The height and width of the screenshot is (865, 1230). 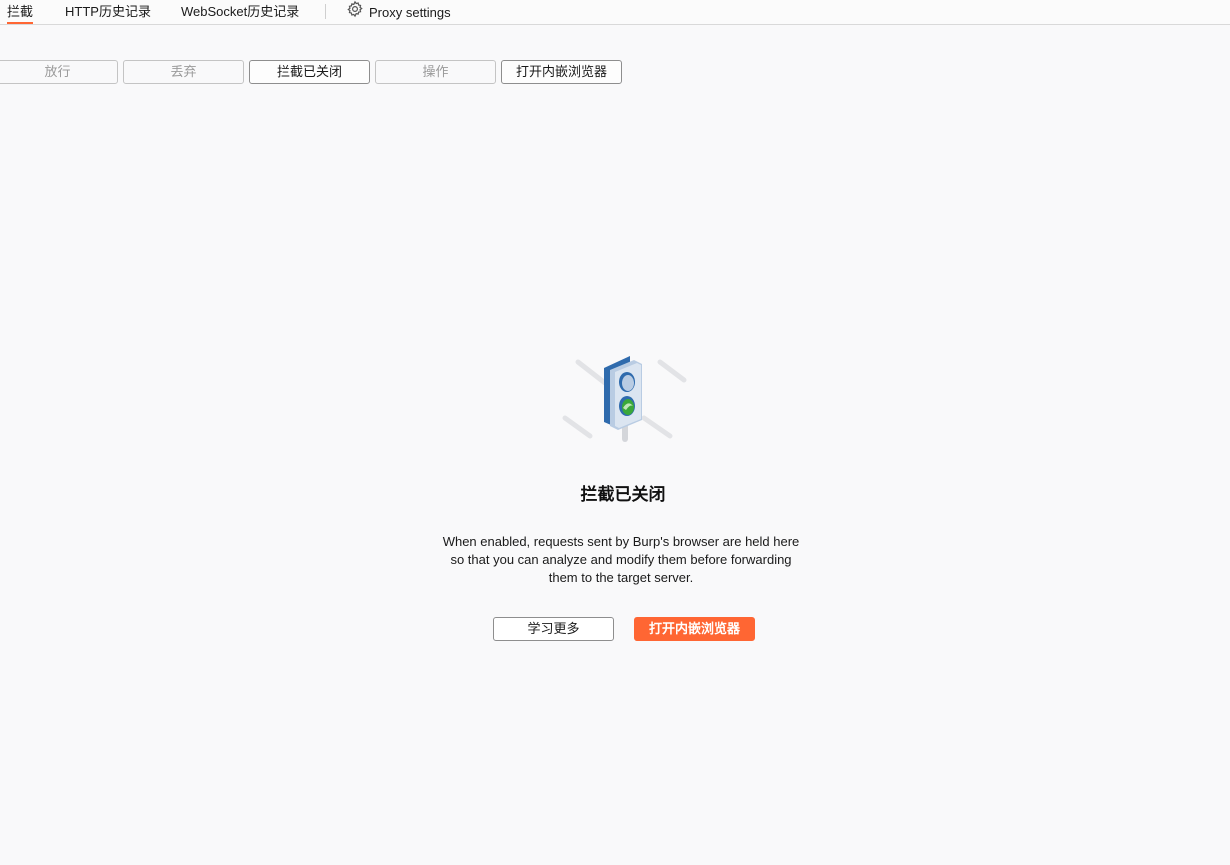 What do you see at coordinates (615, 12) in the screenshot?
I see `proxy-tab-bar: 拦截 HTTP历史记录 WebSocket历史记录 Proxy settings` at bounding box center [615, 12].